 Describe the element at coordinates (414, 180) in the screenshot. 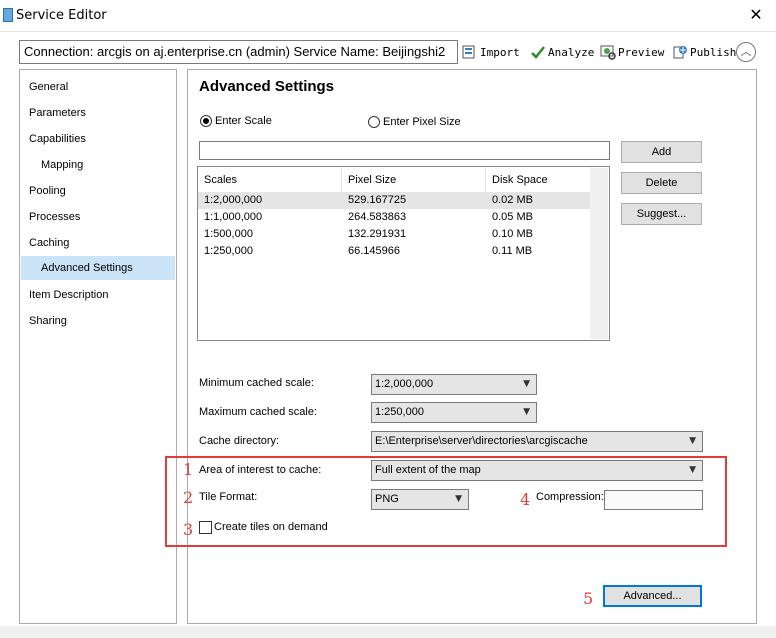

I see `column-header-pixel-size: Pixel Size` at that location.